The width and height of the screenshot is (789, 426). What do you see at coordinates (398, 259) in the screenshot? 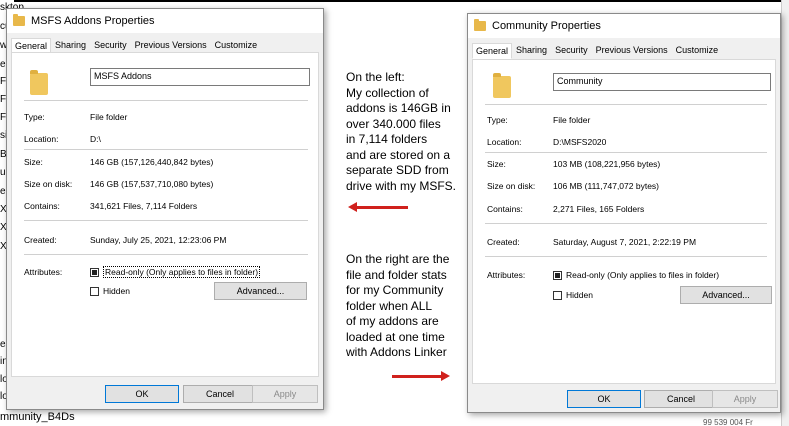
I see `note-line: On the right are the` at bounding box center [398, 259].